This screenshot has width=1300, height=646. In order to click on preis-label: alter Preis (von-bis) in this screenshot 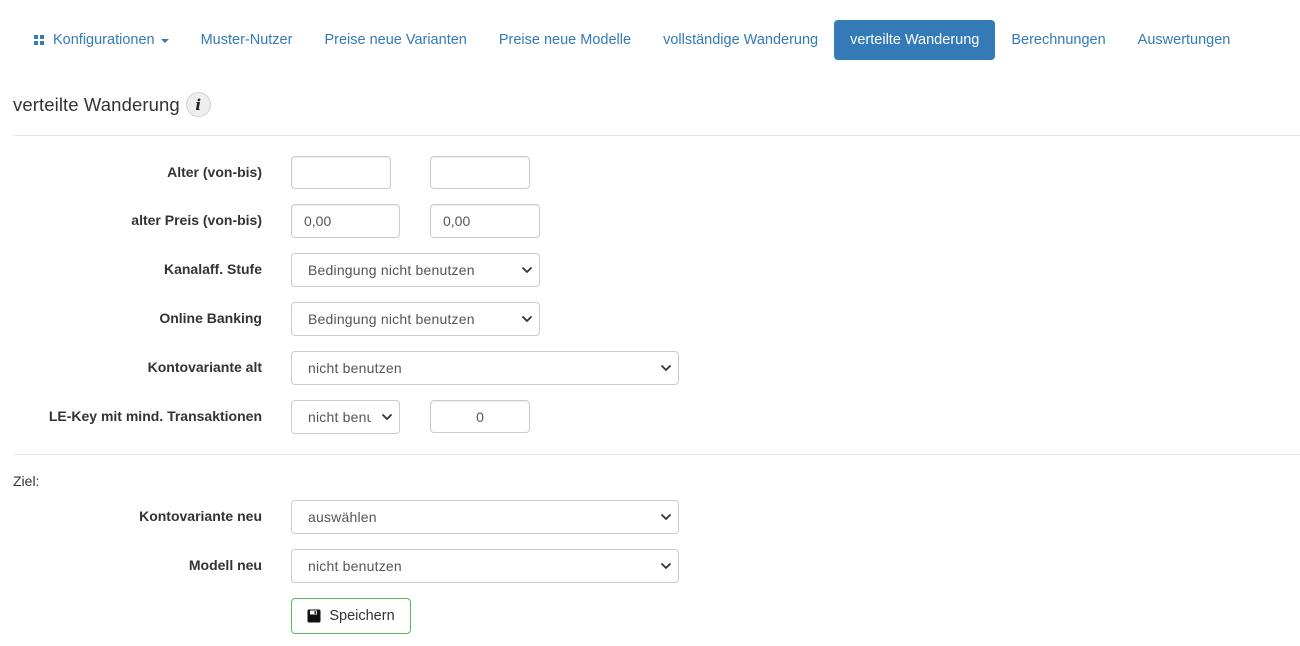, I will do `click(196, 220)`.